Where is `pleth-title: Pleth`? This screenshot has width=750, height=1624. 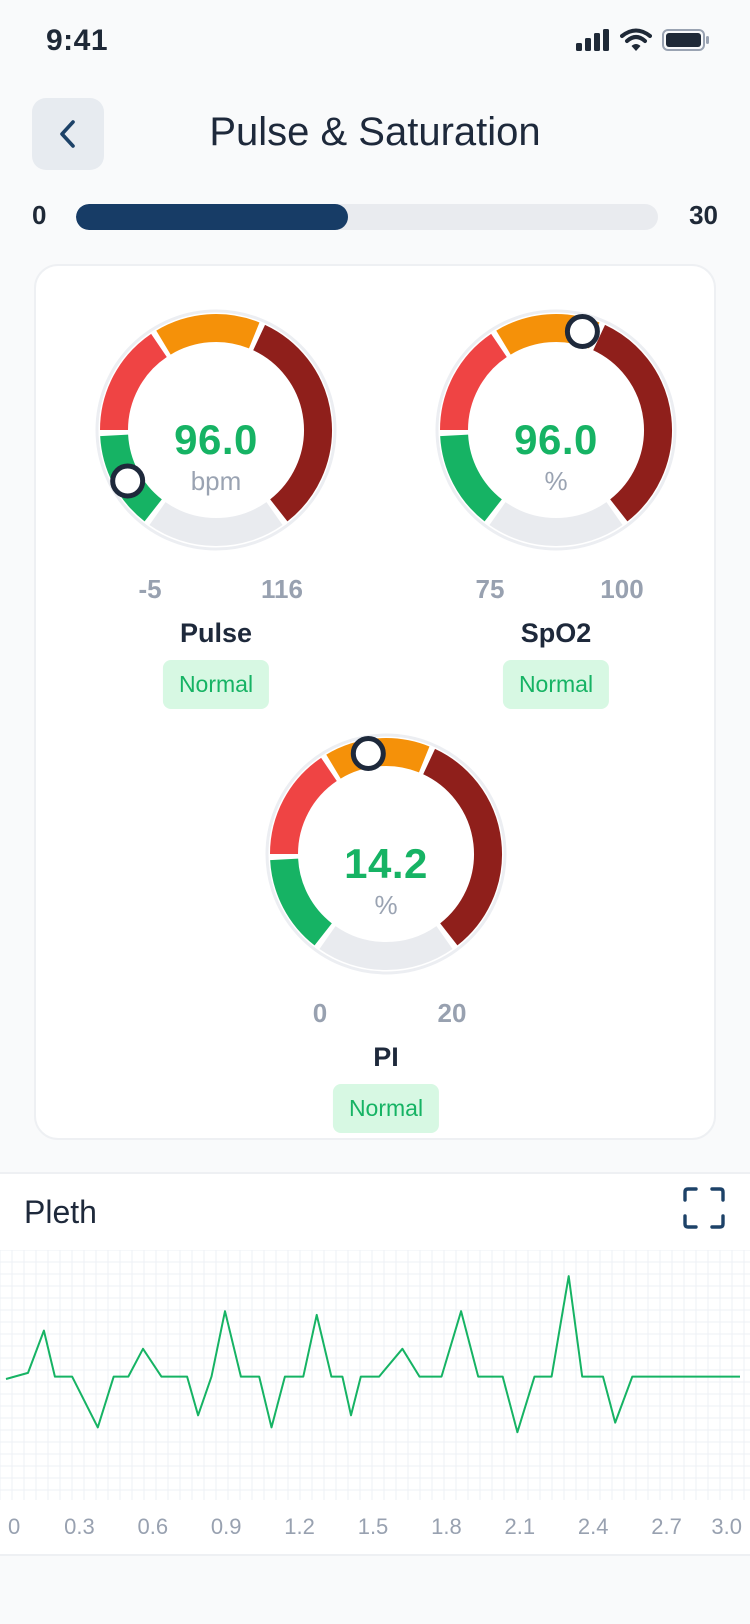 pleth-title: Pleth is located at coordinates (60, 1212).